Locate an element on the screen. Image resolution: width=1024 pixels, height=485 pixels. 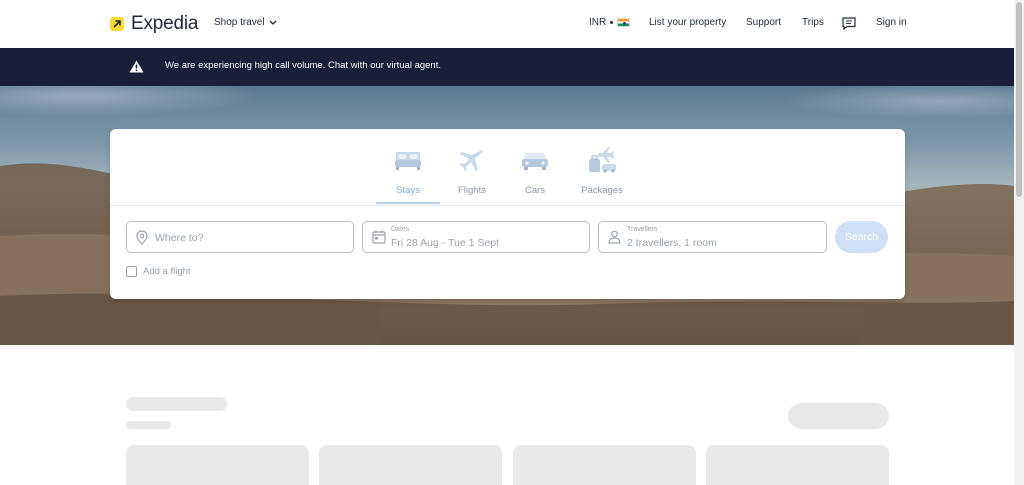
scrollbar-thumb is located at coordinates (1019, 99).